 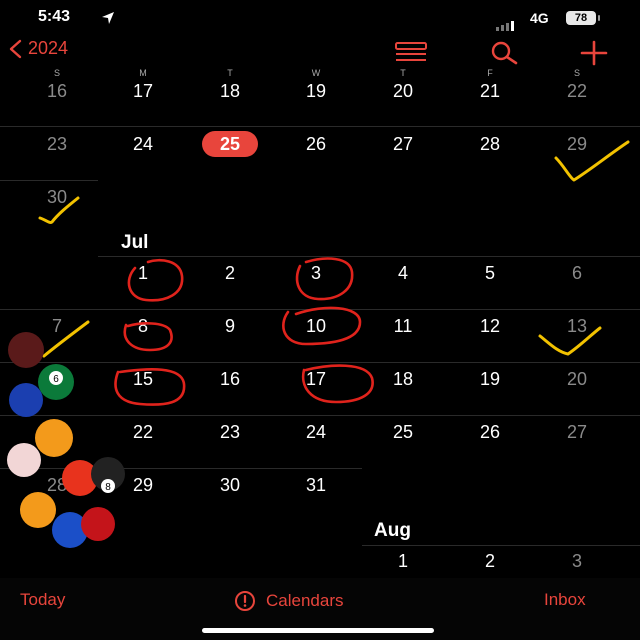 What do you see at coordinates (581, 18) in the screenshot?
I see `battery-icon: 78` at bounding box center [581, 18].